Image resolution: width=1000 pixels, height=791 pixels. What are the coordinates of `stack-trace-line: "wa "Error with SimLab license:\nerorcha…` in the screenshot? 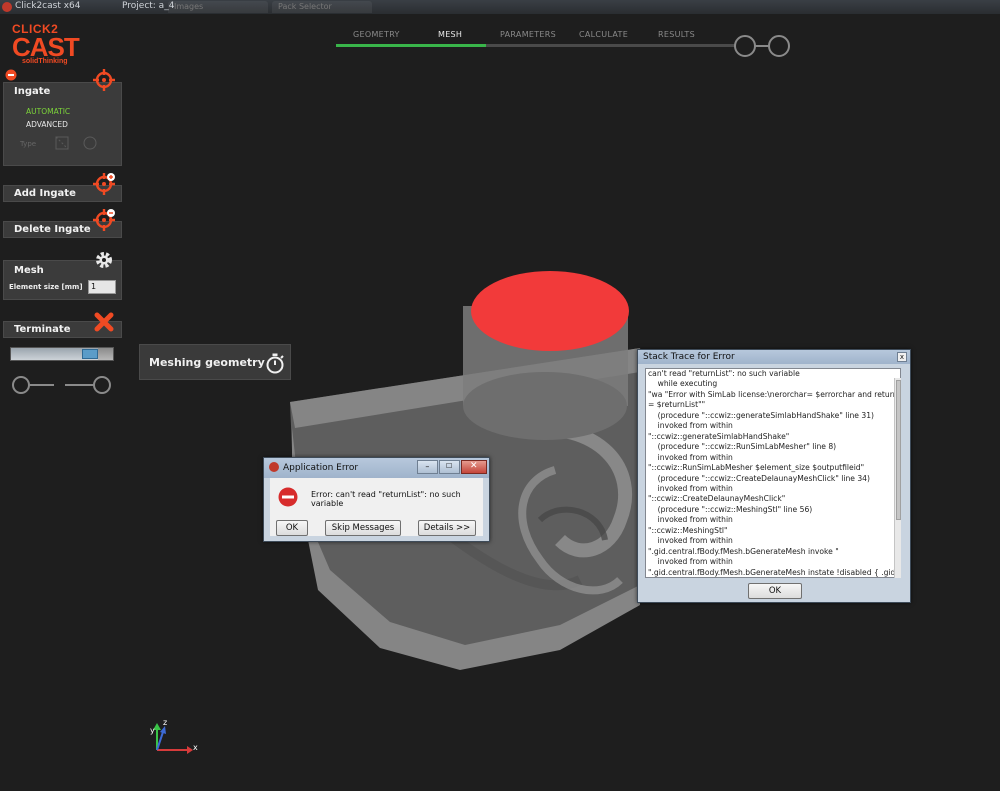 It's located at (774, 394).